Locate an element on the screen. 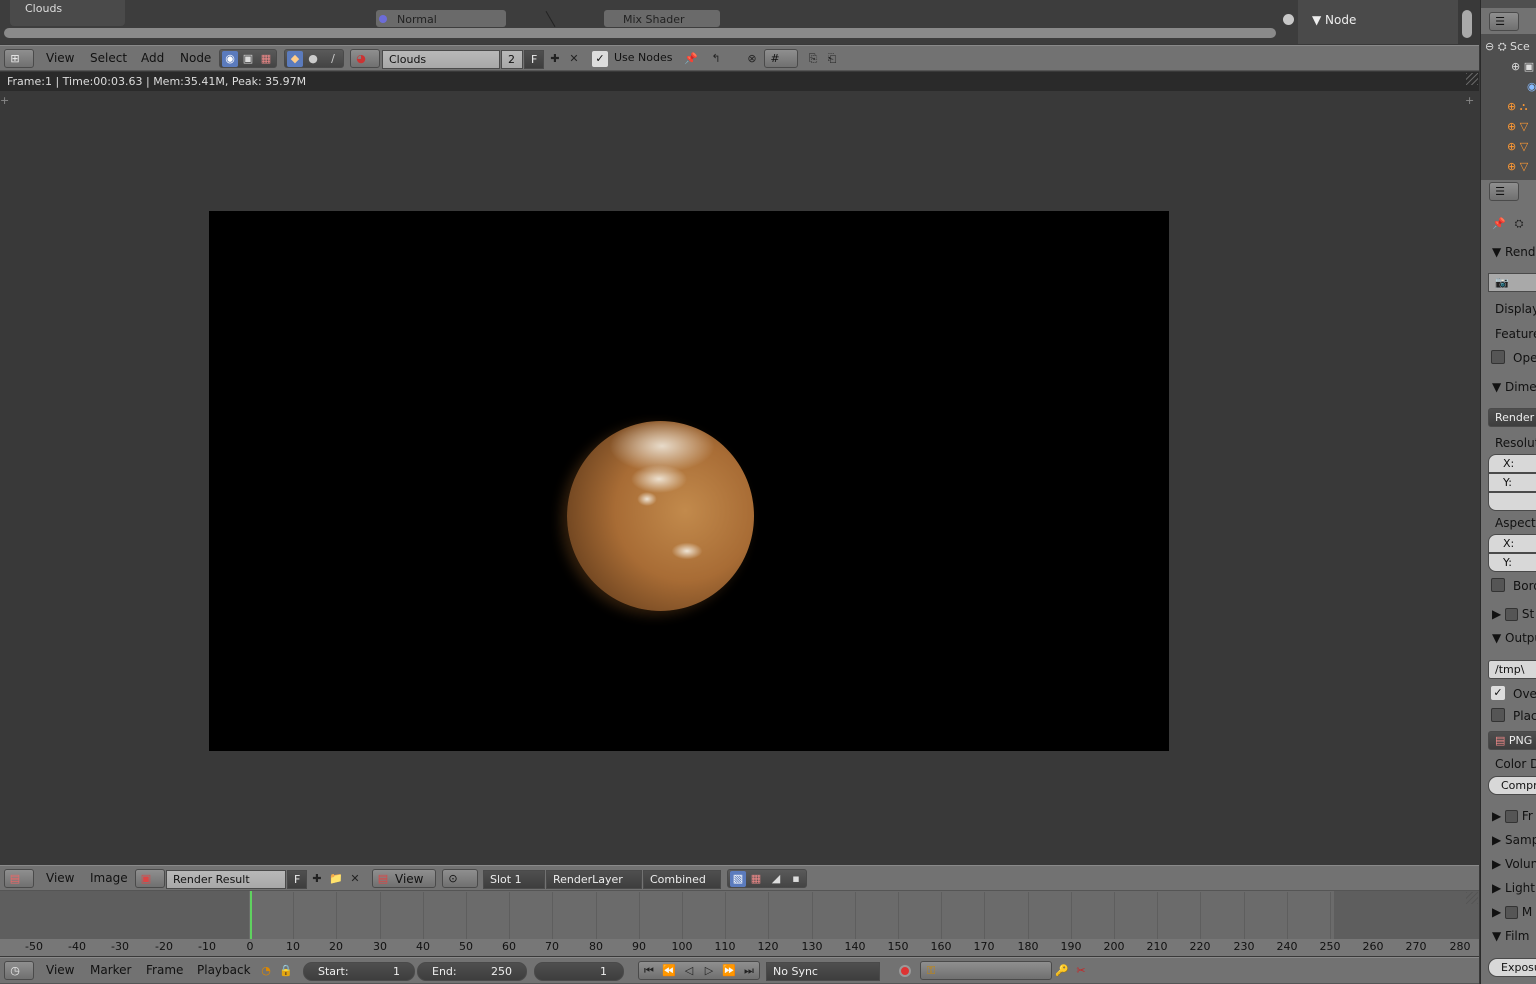  object-icon: ◆ is located at coordinates (295, 59).